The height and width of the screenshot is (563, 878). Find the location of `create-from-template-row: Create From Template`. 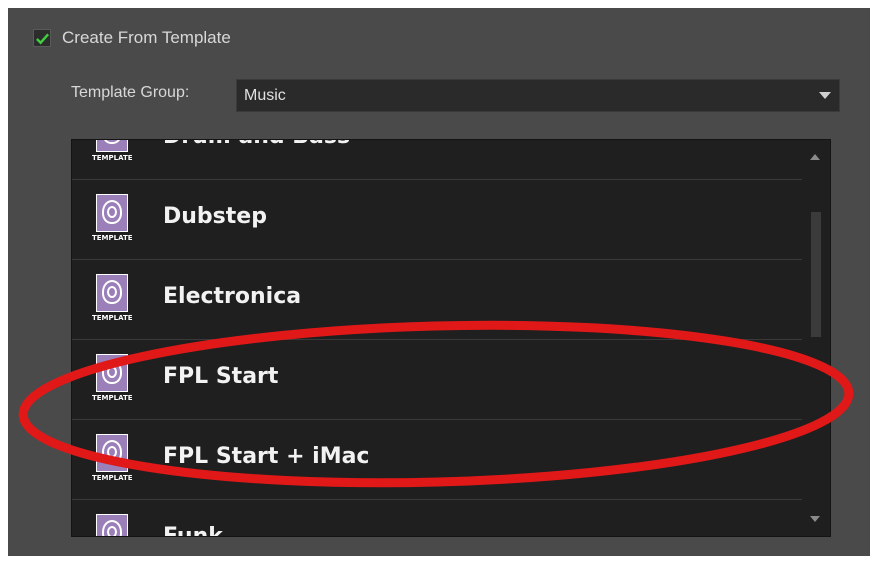

create-from-template-row: Create From Template is located at coordinates (132, 38).